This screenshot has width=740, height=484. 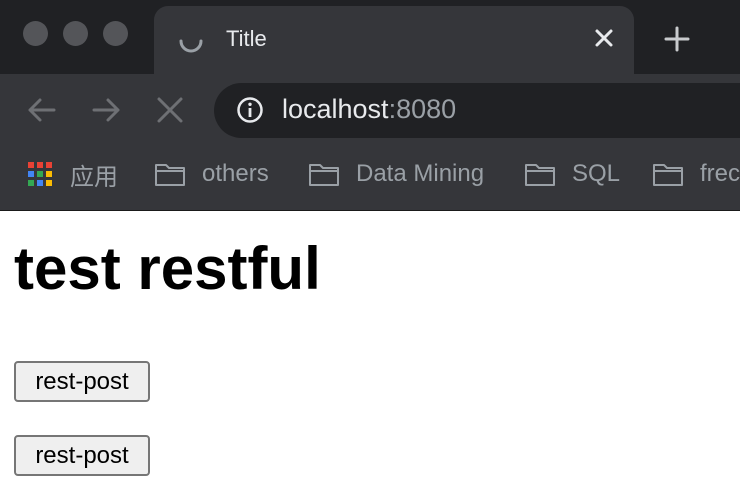 What do you see at coordinates (42, 110) in the screenshot?
I see `back-arrow-icon` at bounding box center [42, 110].